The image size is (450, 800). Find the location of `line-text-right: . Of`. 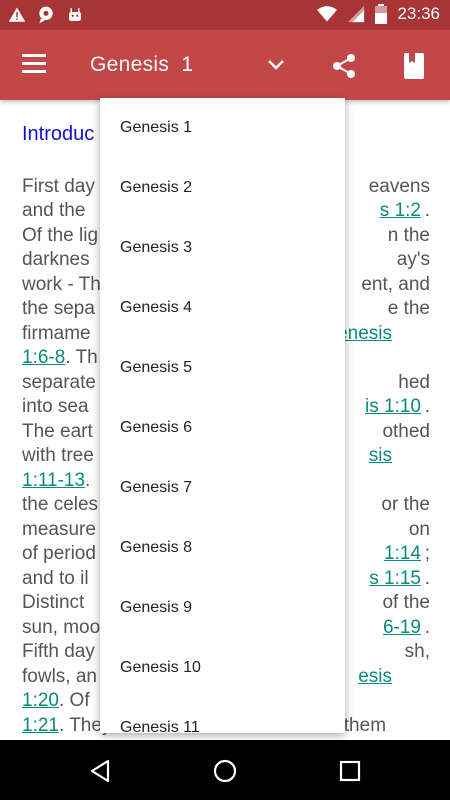

line-text-right: . Of is located at coordinates (74, 700).